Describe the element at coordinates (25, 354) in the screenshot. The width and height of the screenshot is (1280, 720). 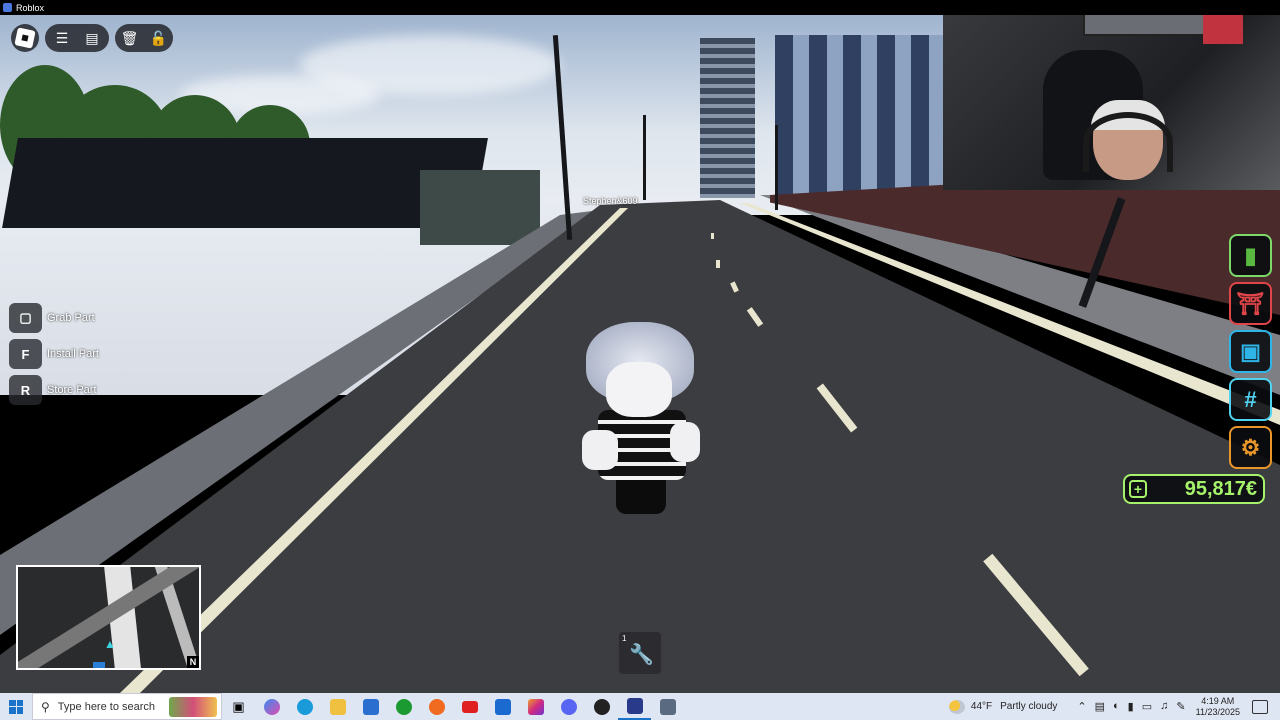
I see `key-badge: F` at that location.